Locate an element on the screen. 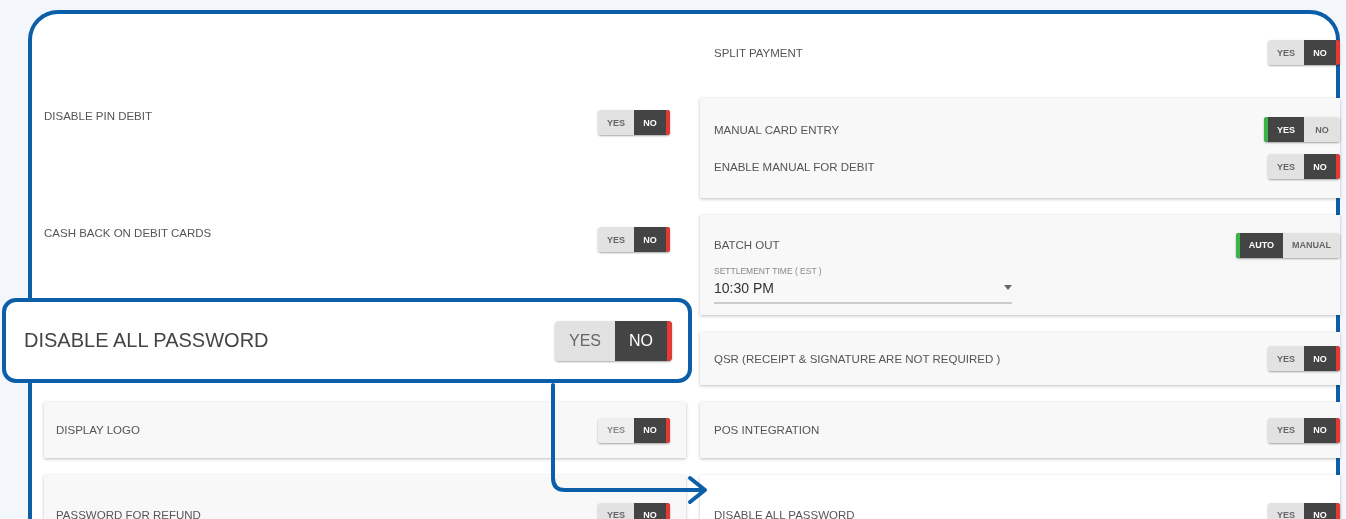 This screenshot has height=519, width=1346. toggle-option: AUTO is located at coordinates (1259, 245).